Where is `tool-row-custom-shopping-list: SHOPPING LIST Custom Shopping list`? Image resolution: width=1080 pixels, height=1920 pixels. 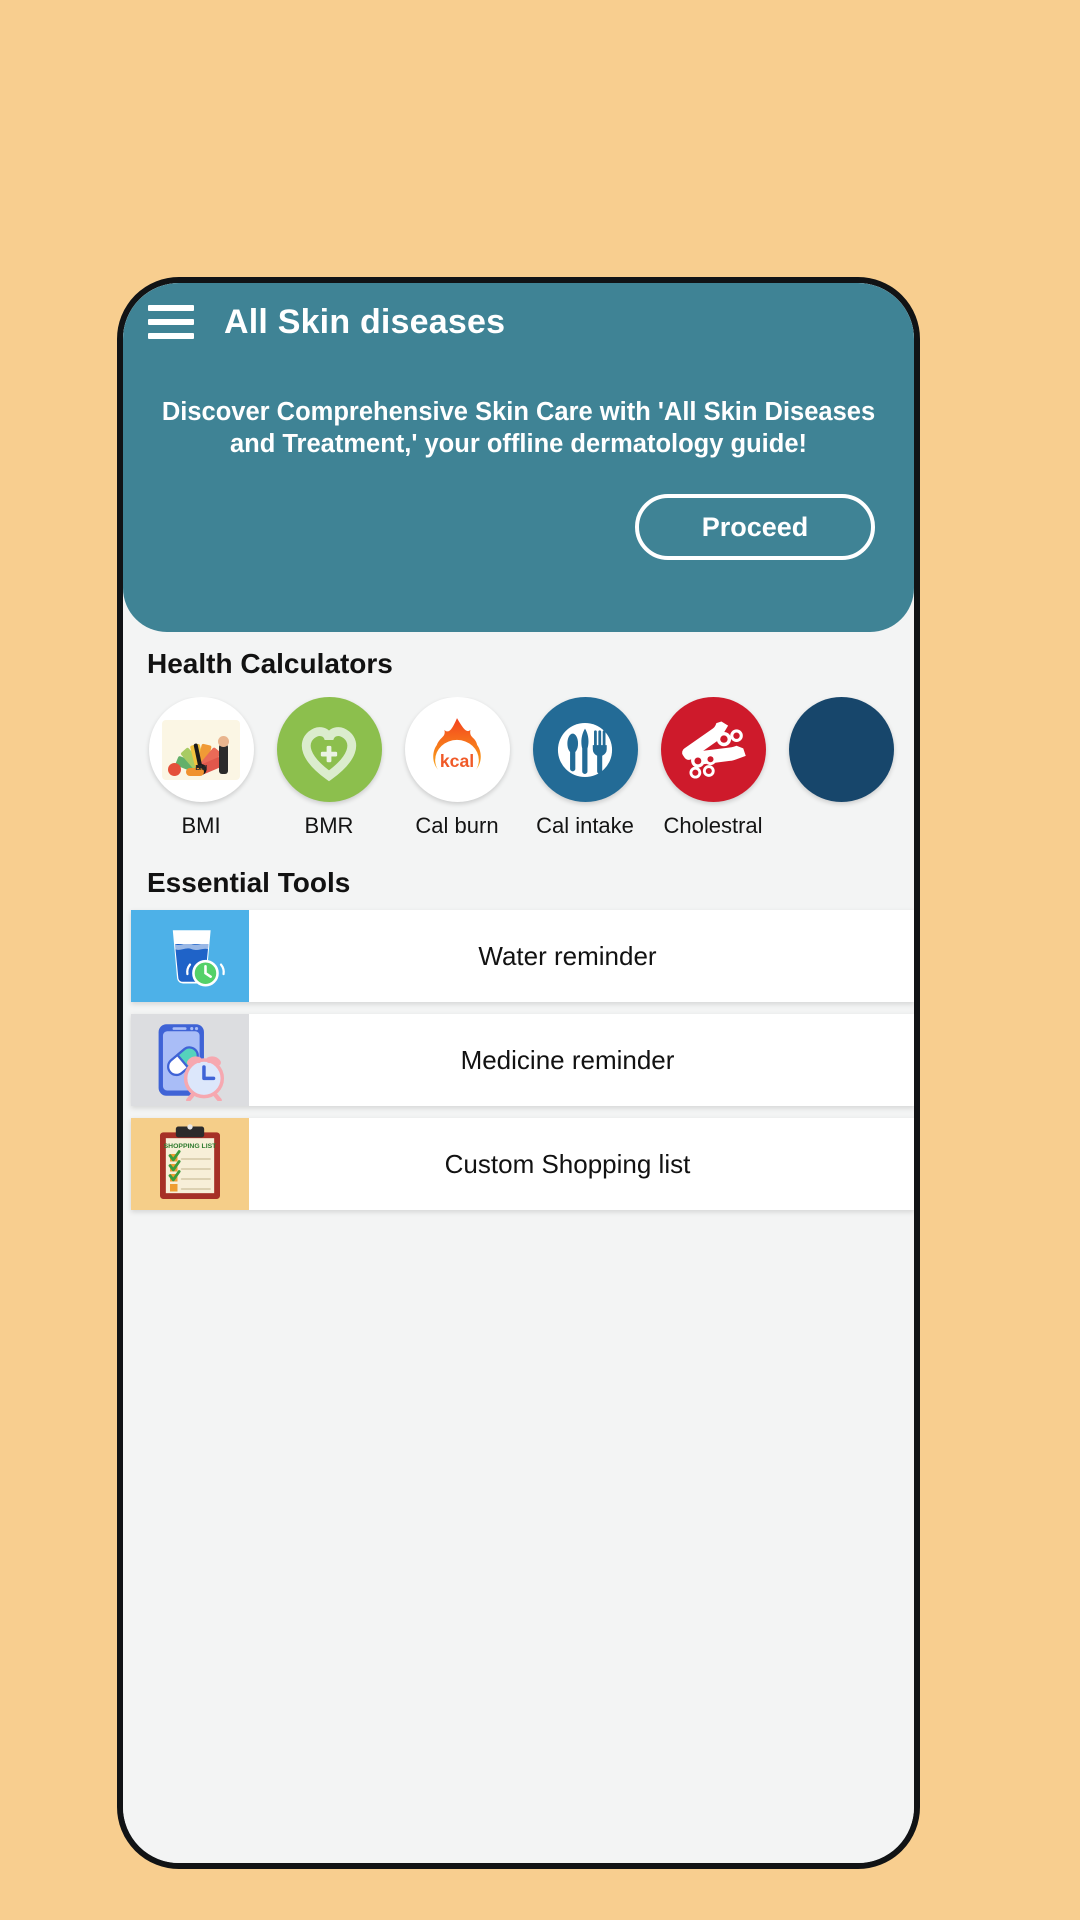
tool-row-custom-shopping-list: SHOPPING LIST Custom Shopping list is located at coordinates (522, 1164).